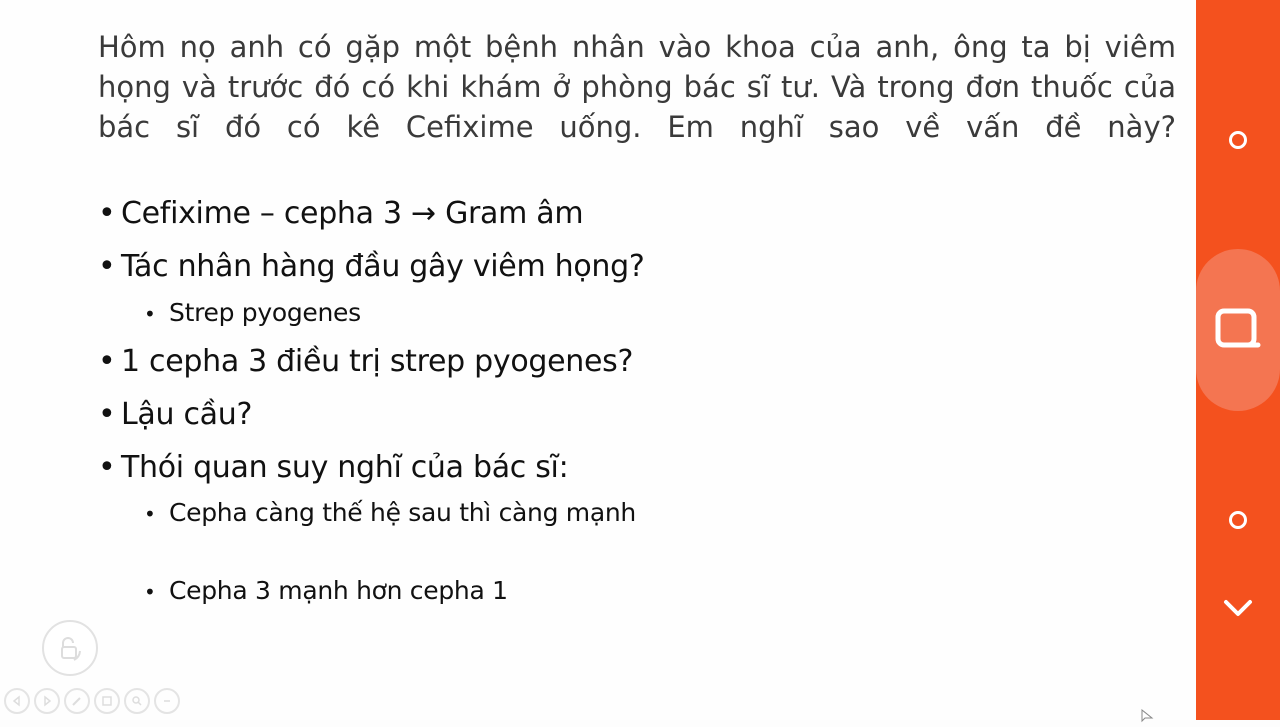 Image resolution: width=1280 pixels, height=727 pixels. What do you see at coordinates (265, 312) in the screenshot?
I see `bullet-text: Strep pyogenes` at bounding box center [265, 312].